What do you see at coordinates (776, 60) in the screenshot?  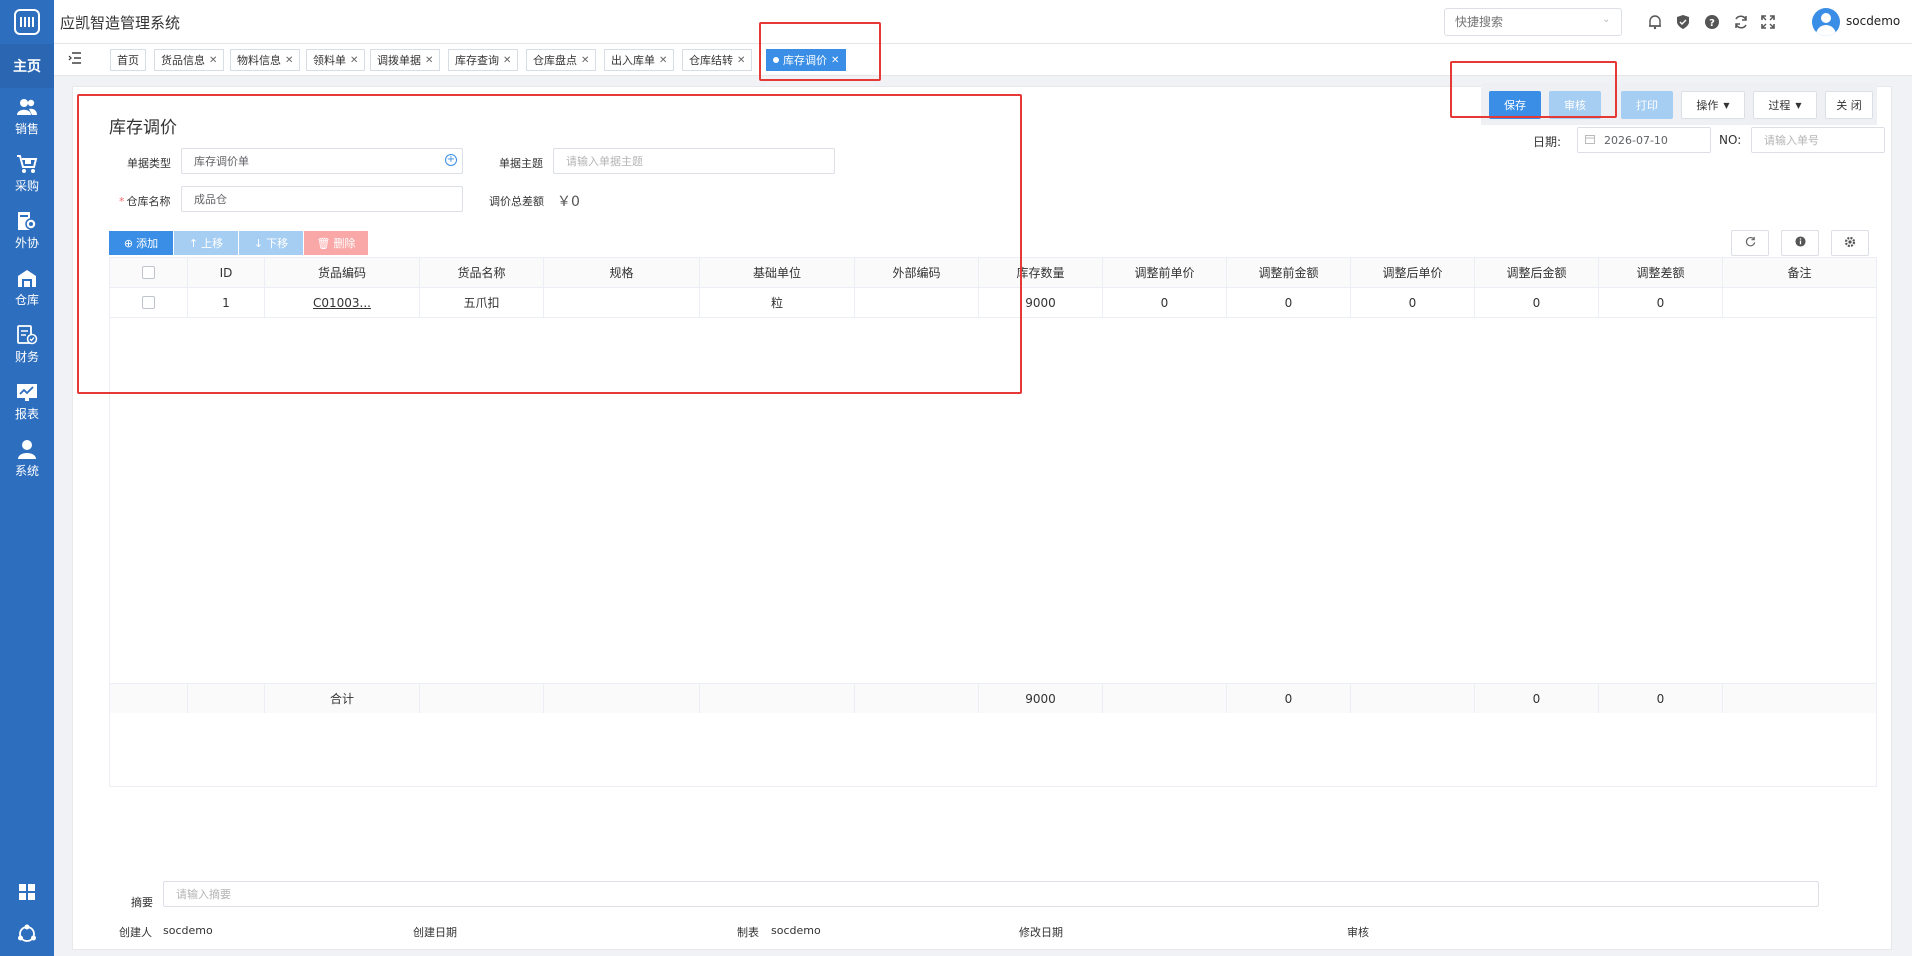 I see `active-dot-icon` at bounding box center [776, 60].